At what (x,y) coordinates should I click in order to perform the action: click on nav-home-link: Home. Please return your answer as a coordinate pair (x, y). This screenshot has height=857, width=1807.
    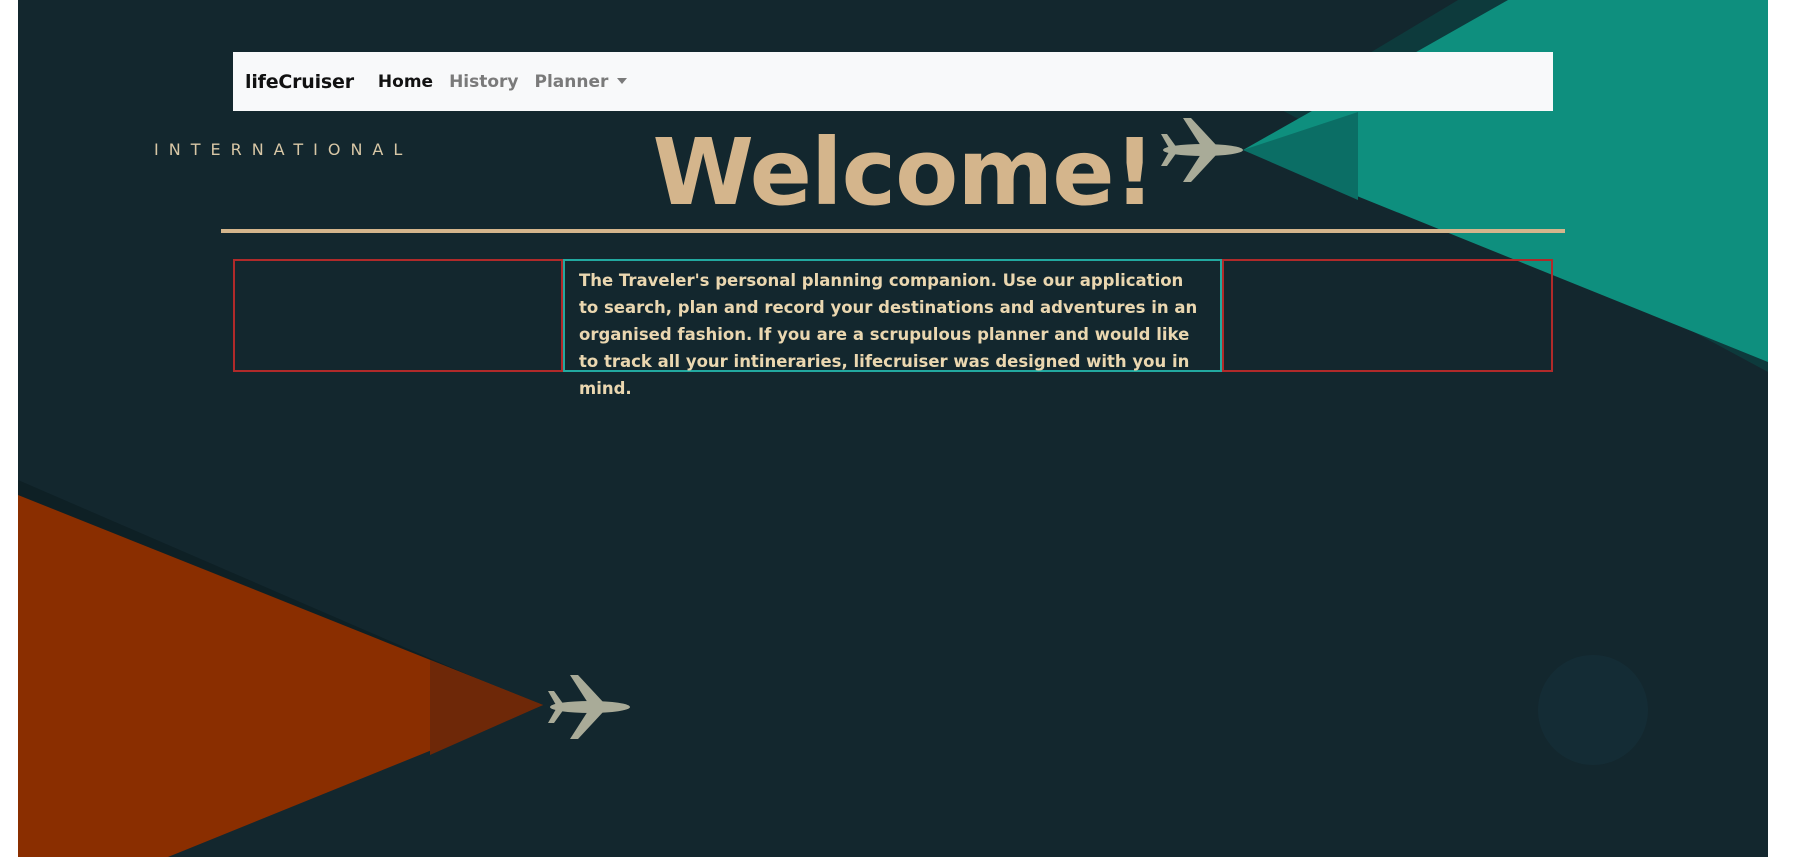
    Looking at the image, I should click on (405, 82).